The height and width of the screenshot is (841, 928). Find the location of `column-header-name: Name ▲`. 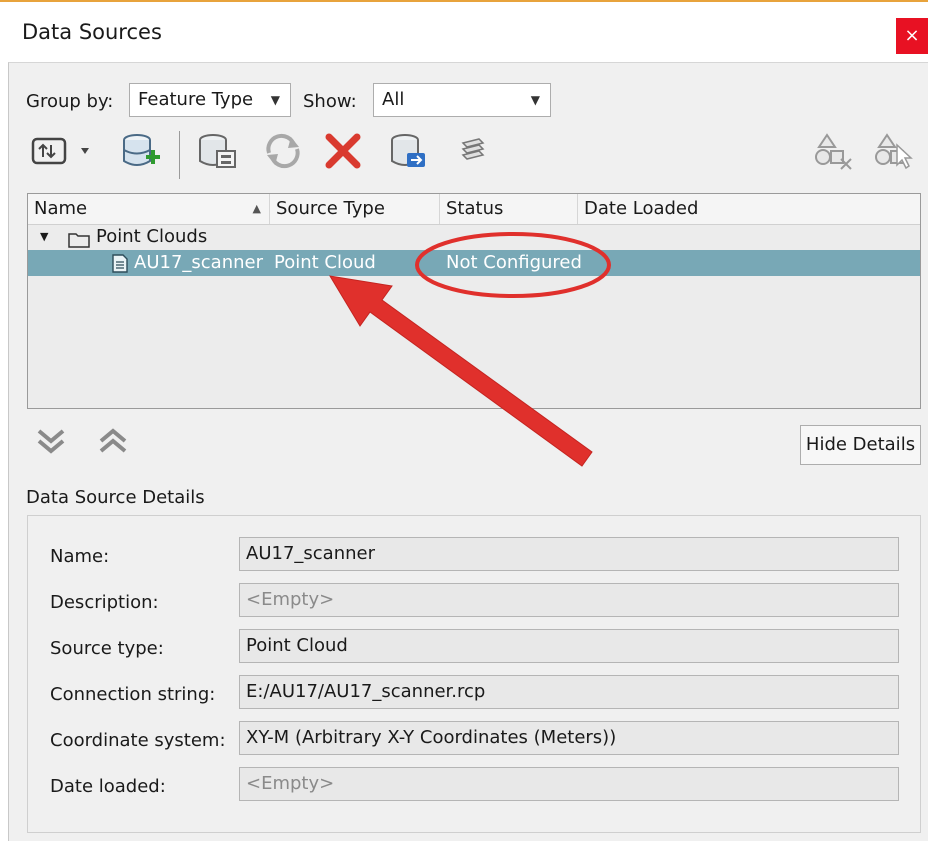

column-header-name: Name ▲ is located at coordinates (149, 209).